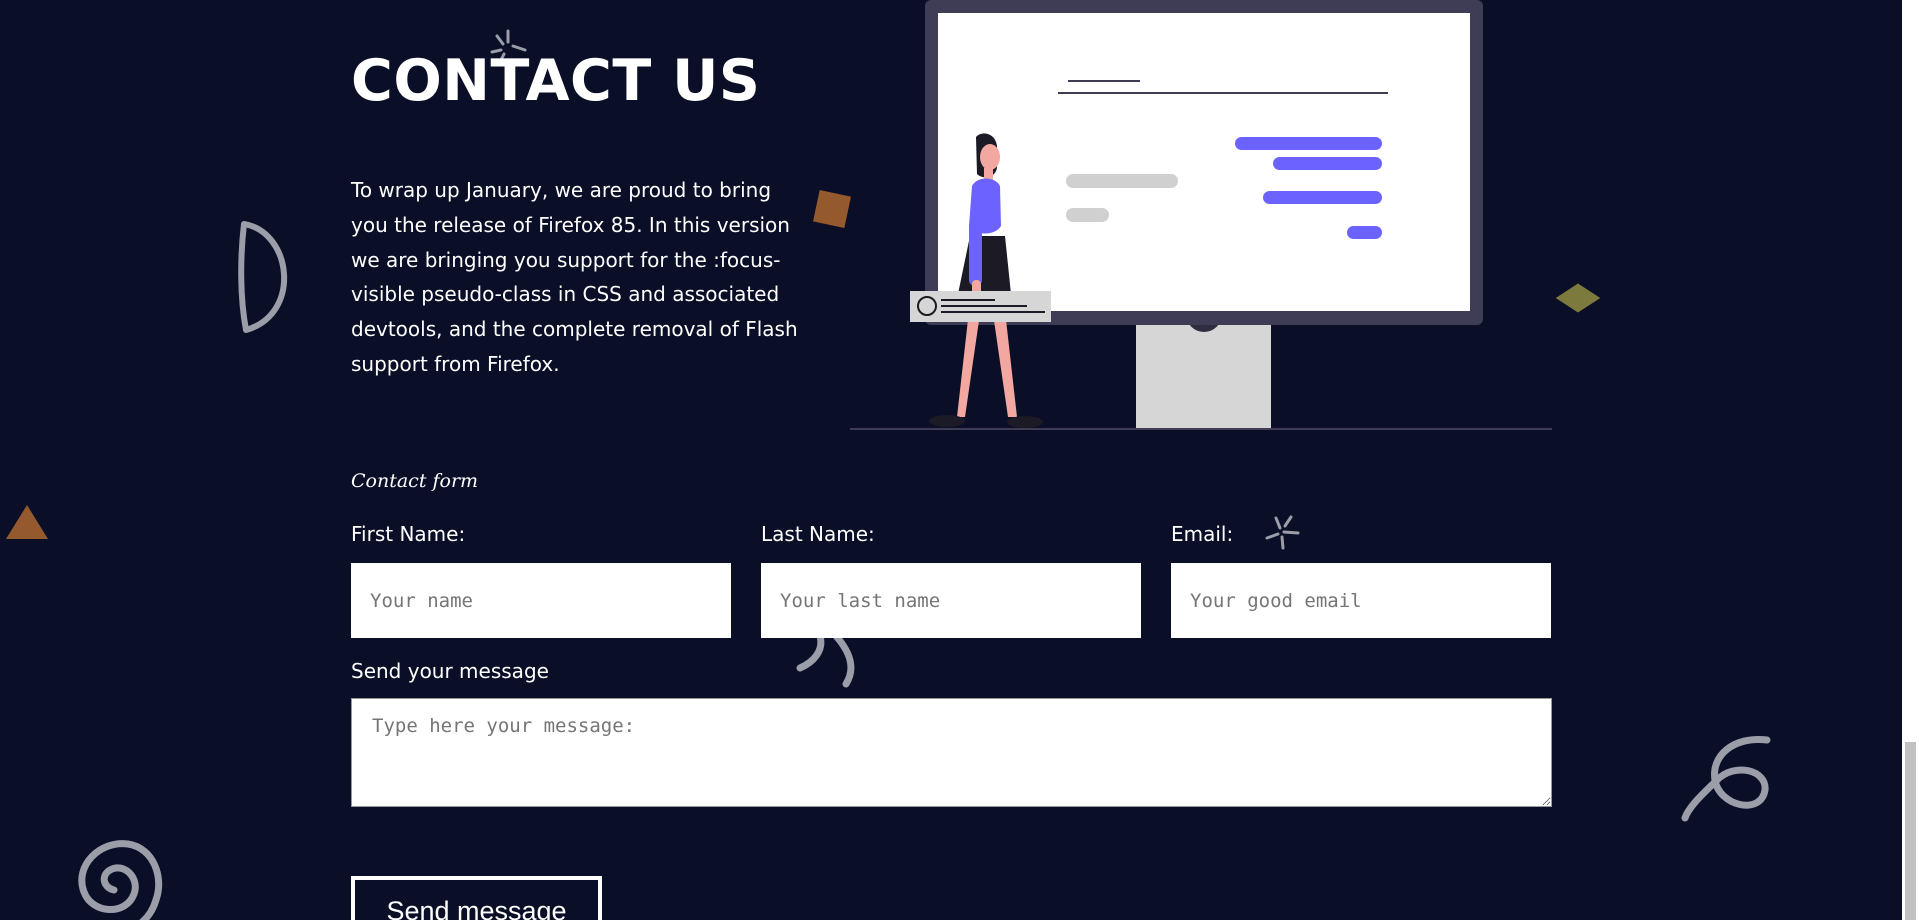  I want to click on form-caption: Contact form, so click(415, 481).